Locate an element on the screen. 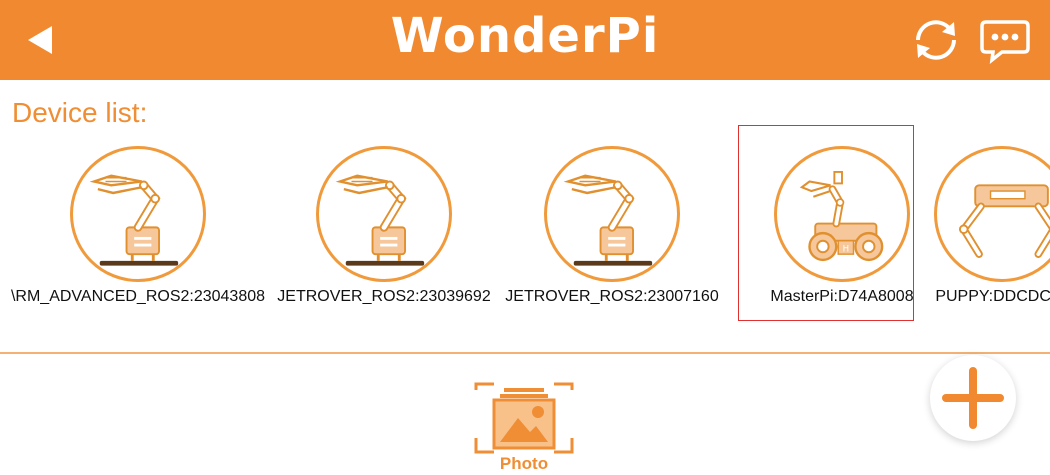 Image resolution: width=1050 pixels, height=475 pixels. plus-icon is located at coordinates (973, 398).